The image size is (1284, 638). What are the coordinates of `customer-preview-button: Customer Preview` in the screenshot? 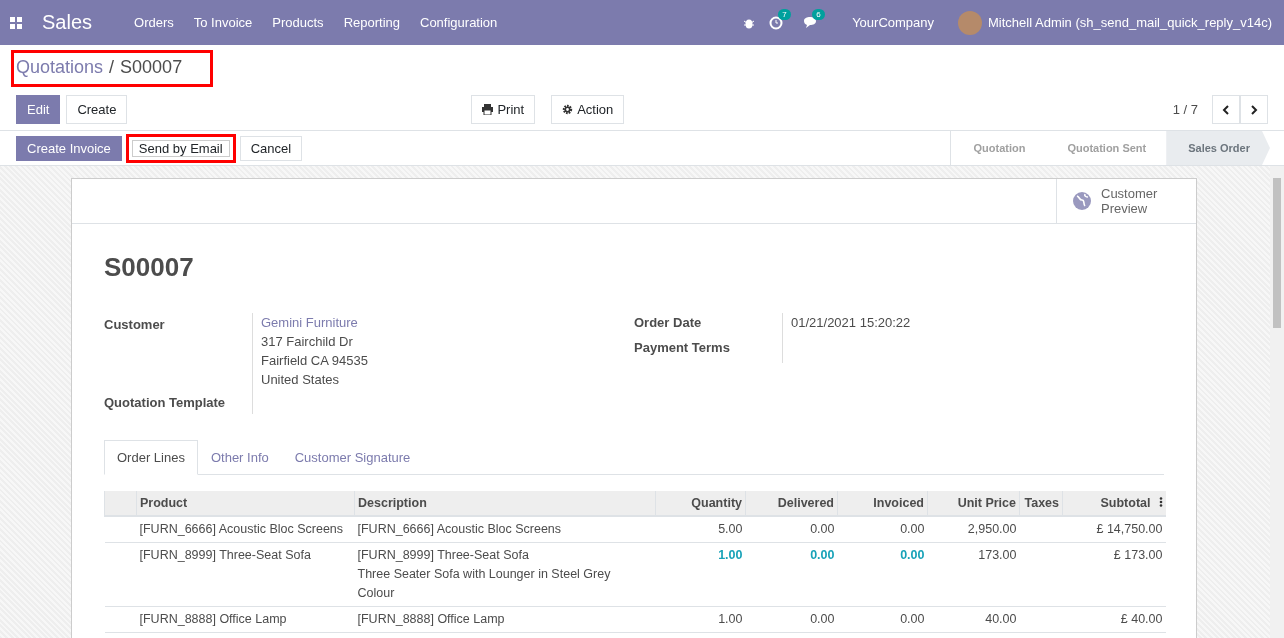 It's located at (1126, 201).